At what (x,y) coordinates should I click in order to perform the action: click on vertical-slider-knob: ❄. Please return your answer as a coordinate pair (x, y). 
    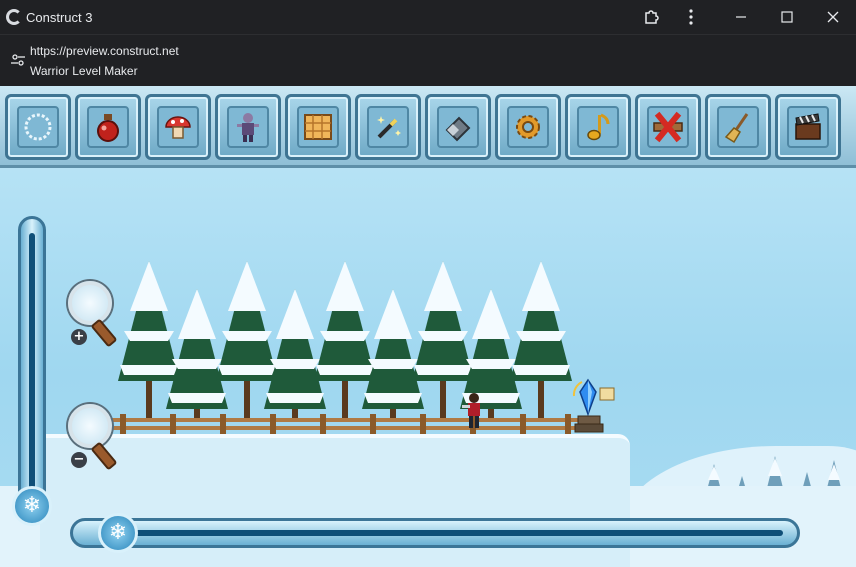
    Looking at the image, I should click on (32, 506).